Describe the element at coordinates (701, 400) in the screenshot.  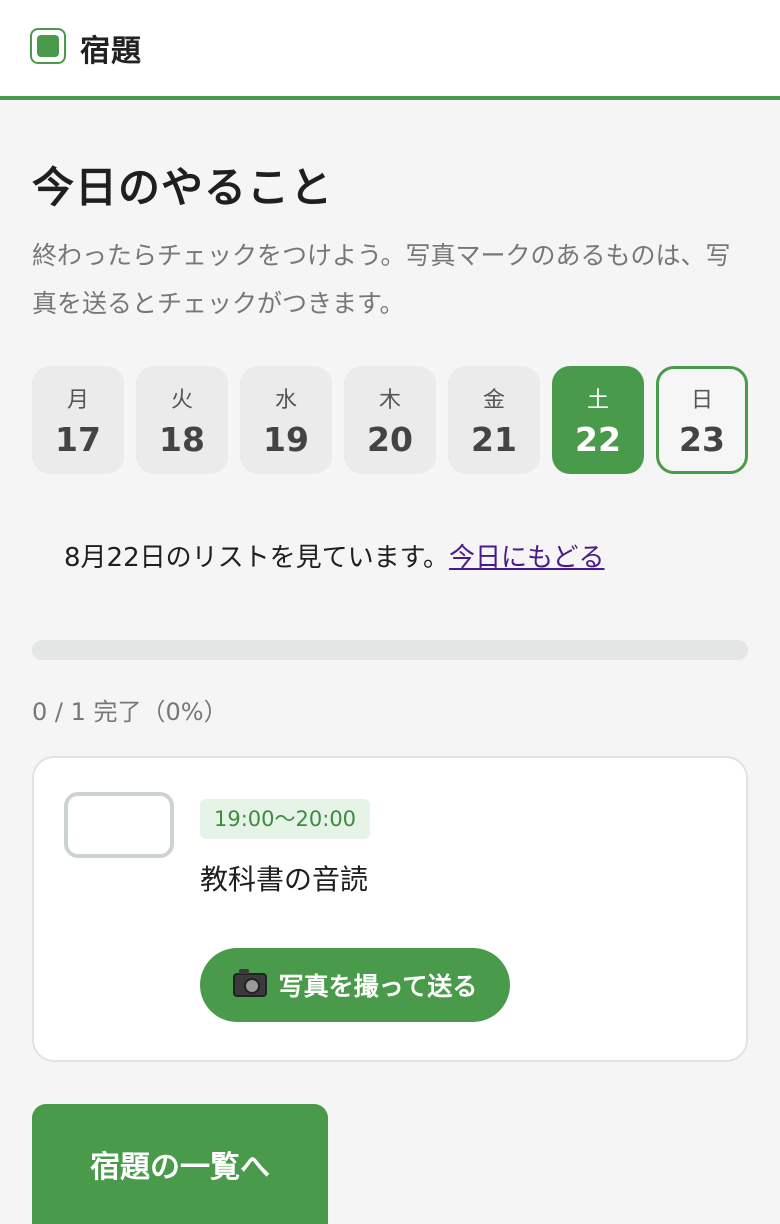
I see `day-label: 日` at that location.